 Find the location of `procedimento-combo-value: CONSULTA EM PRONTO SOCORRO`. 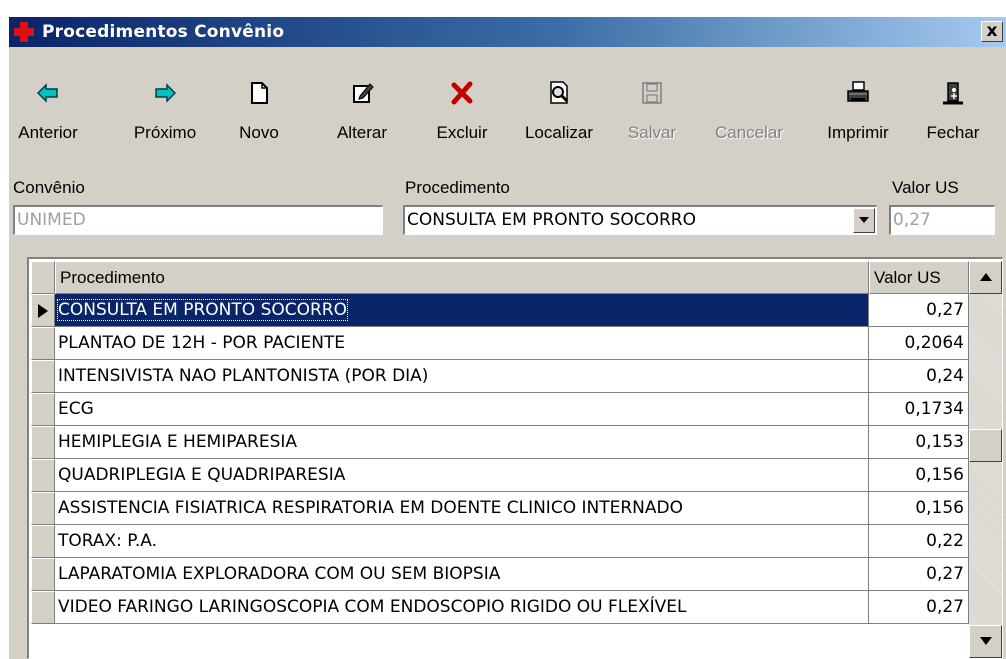

procedimento-combo-value: CONSULTA EM PRONTO SOCORRO is located at coordinates (551, 220).